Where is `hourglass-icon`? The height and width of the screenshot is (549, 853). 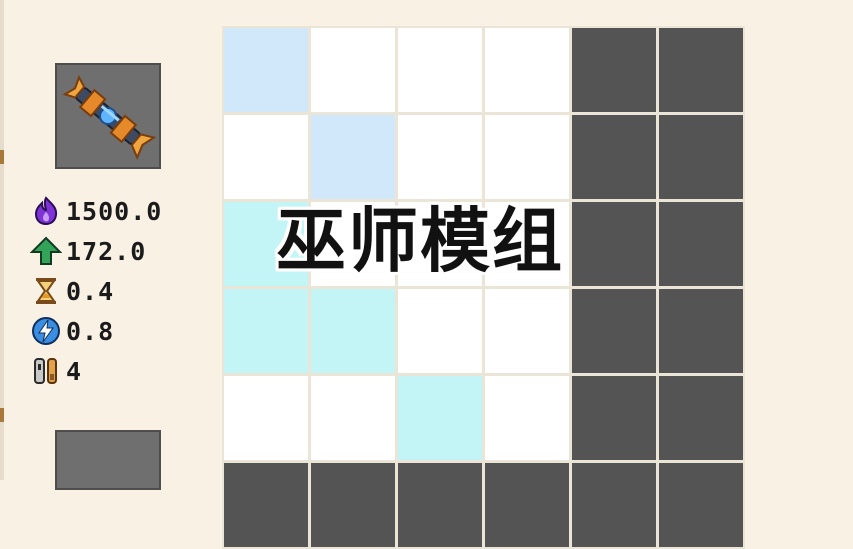
hourglass-icon is located at coordinates (46, 291).